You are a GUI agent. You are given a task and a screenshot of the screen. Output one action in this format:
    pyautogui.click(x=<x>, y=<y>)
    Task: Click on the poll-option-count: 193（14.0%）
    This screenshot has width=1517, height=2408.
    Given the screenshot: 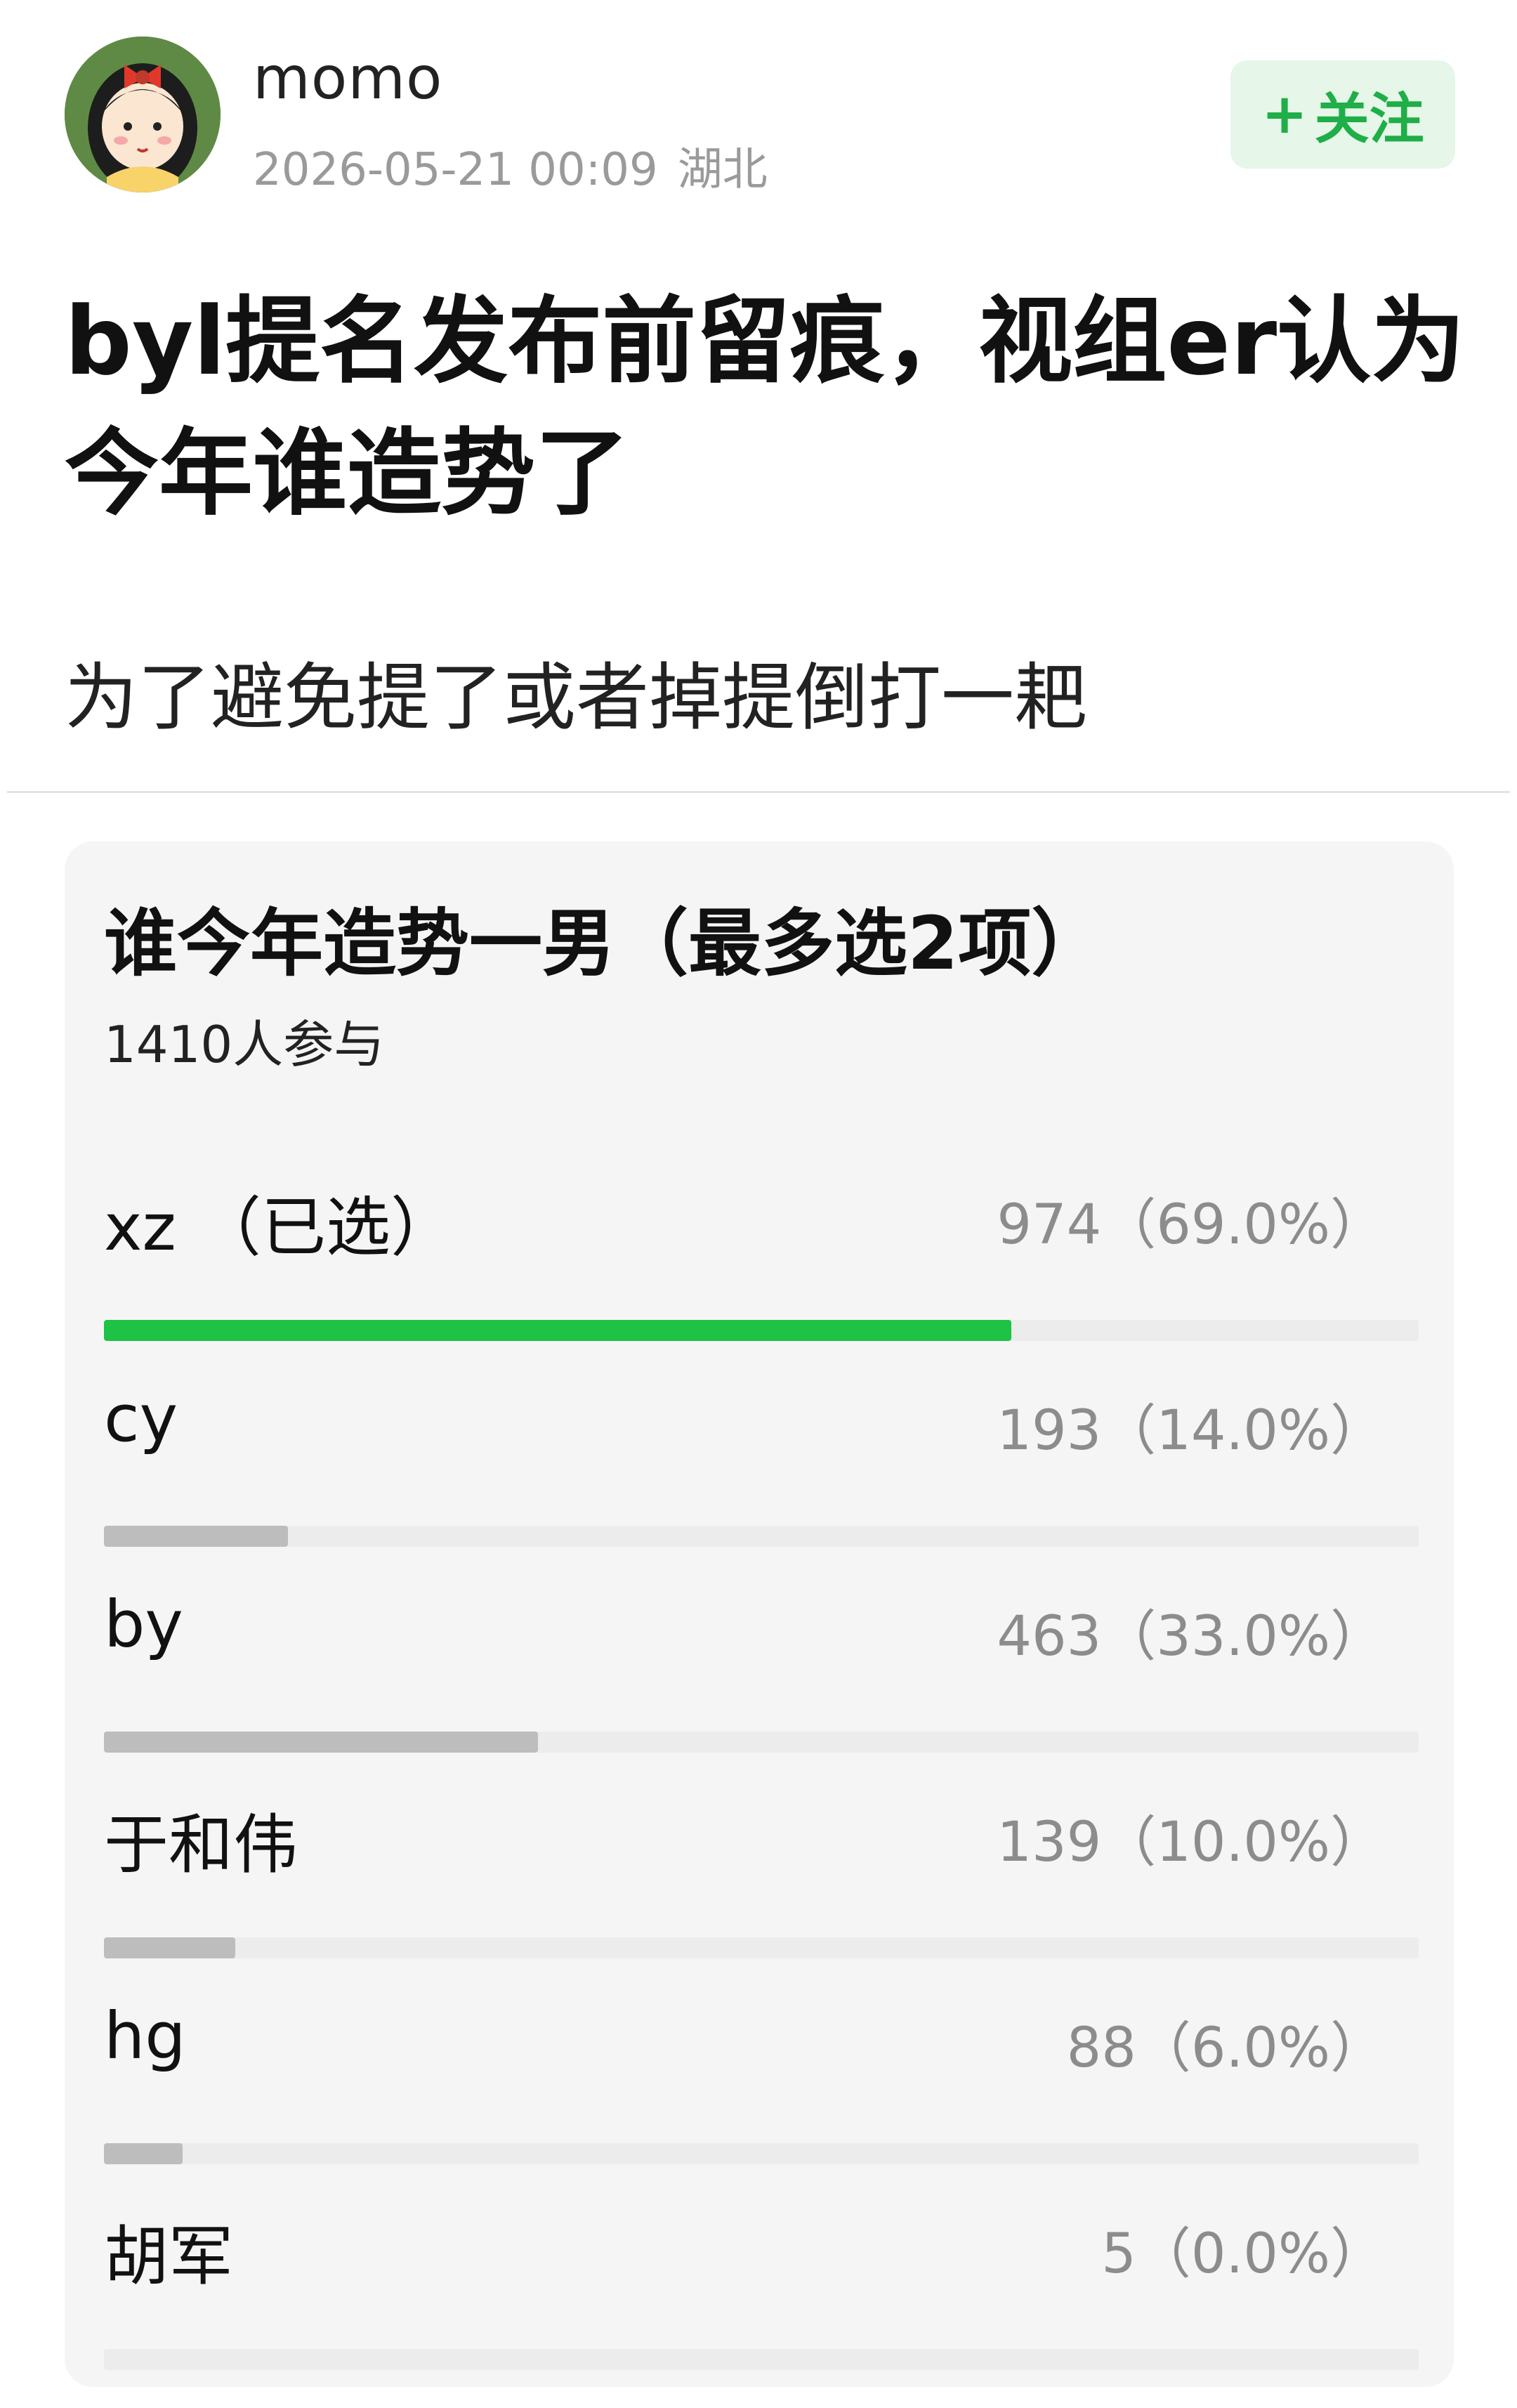 What is the action you would take?
    pyautogui.click(x=1191, y=1431)
    